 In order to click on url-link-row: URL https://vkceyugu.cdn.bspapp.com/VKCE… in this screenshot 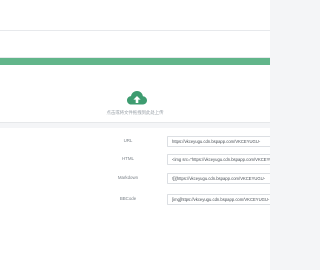, I will do `click(135, 141)`.